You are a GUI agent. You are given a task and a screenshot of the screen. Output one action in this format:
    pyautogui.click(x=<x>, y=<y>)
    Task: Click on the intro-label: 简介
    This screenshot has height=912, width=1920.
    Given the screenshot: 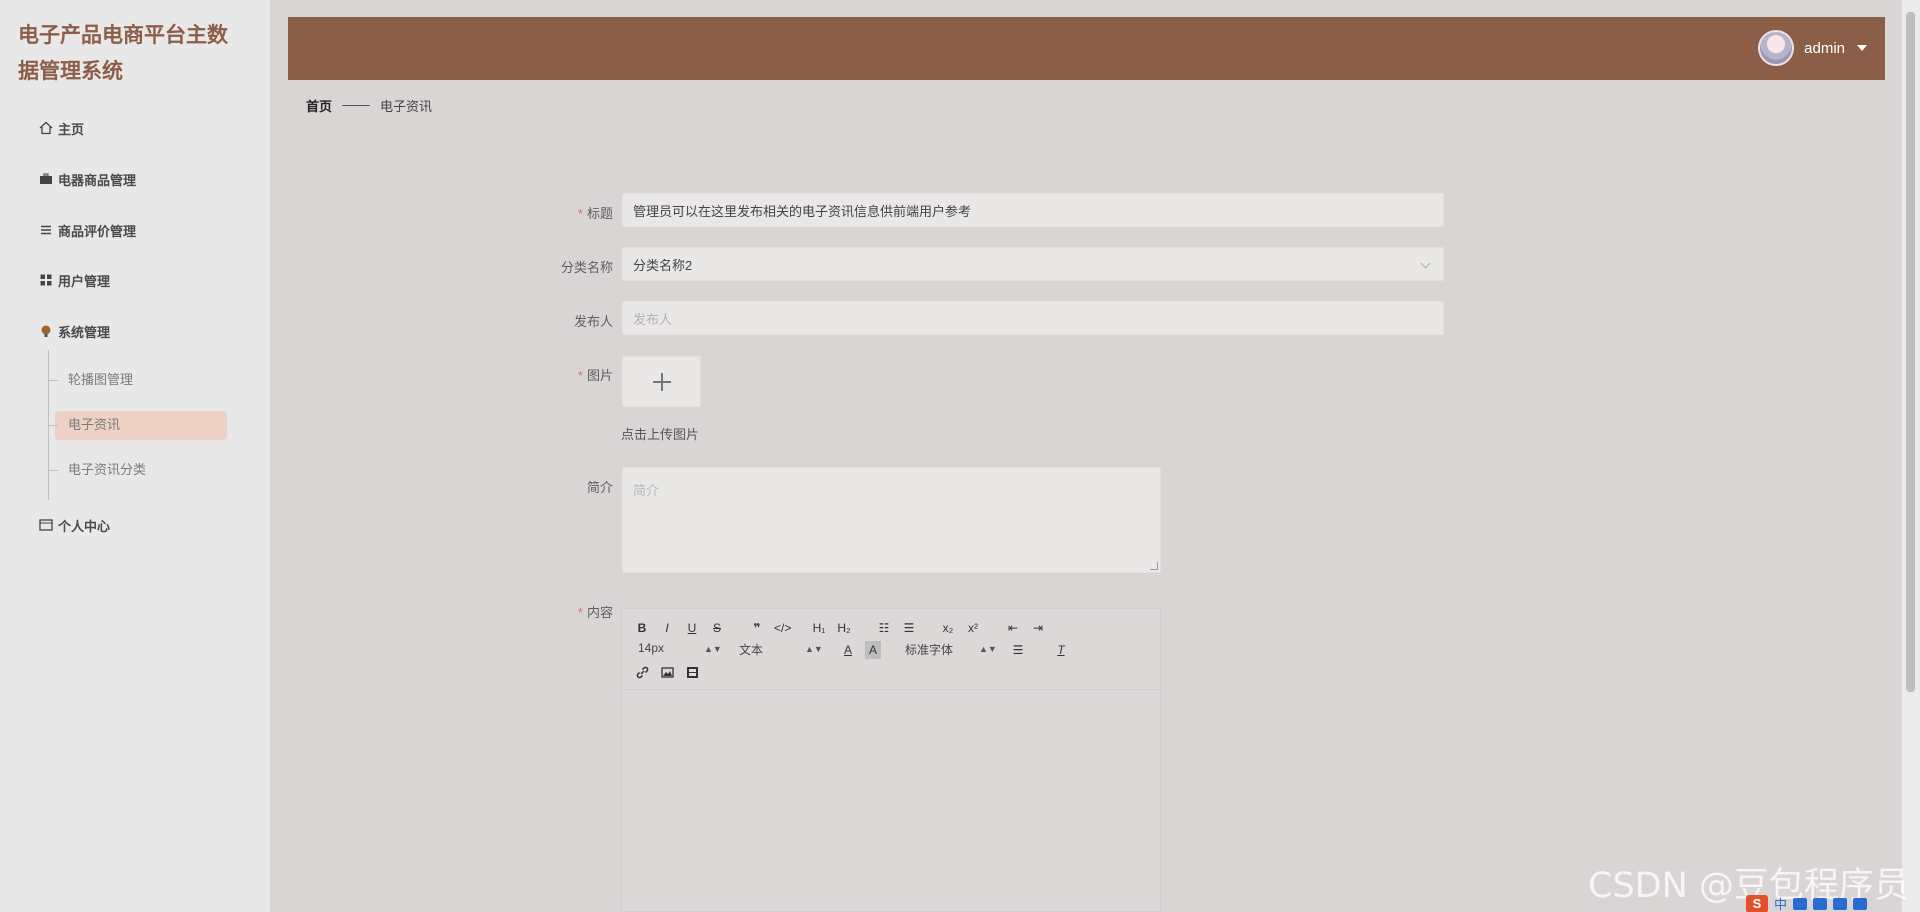 What is the action you would take?
    pyautogui.click(x=599, y=487)
    